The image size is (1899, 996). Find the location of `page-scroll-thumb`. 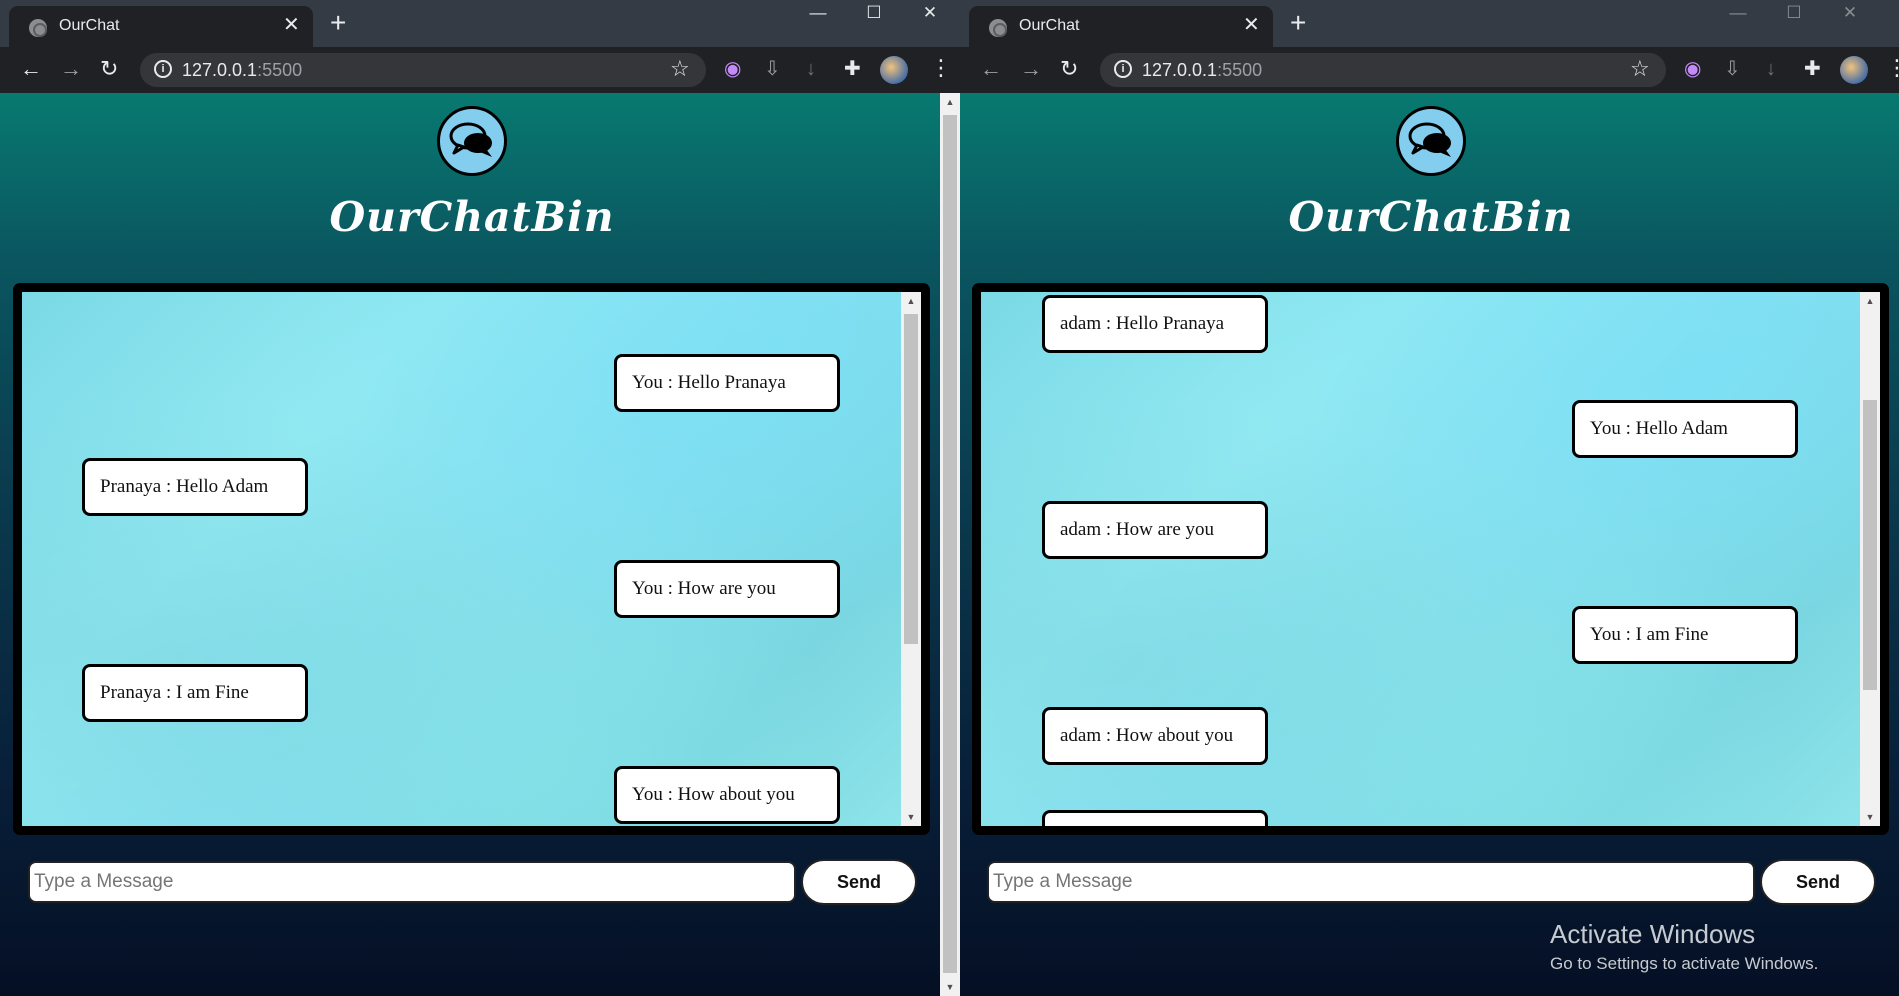

page-scroll-thumb is located at coordinates (950, 544).